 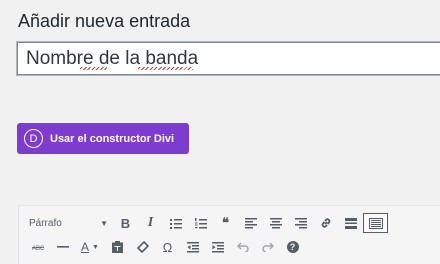 What do you see at coordinates (125, 223) in the screenshot?
I see `bold-icon: B` at bounding box center [125, 223].